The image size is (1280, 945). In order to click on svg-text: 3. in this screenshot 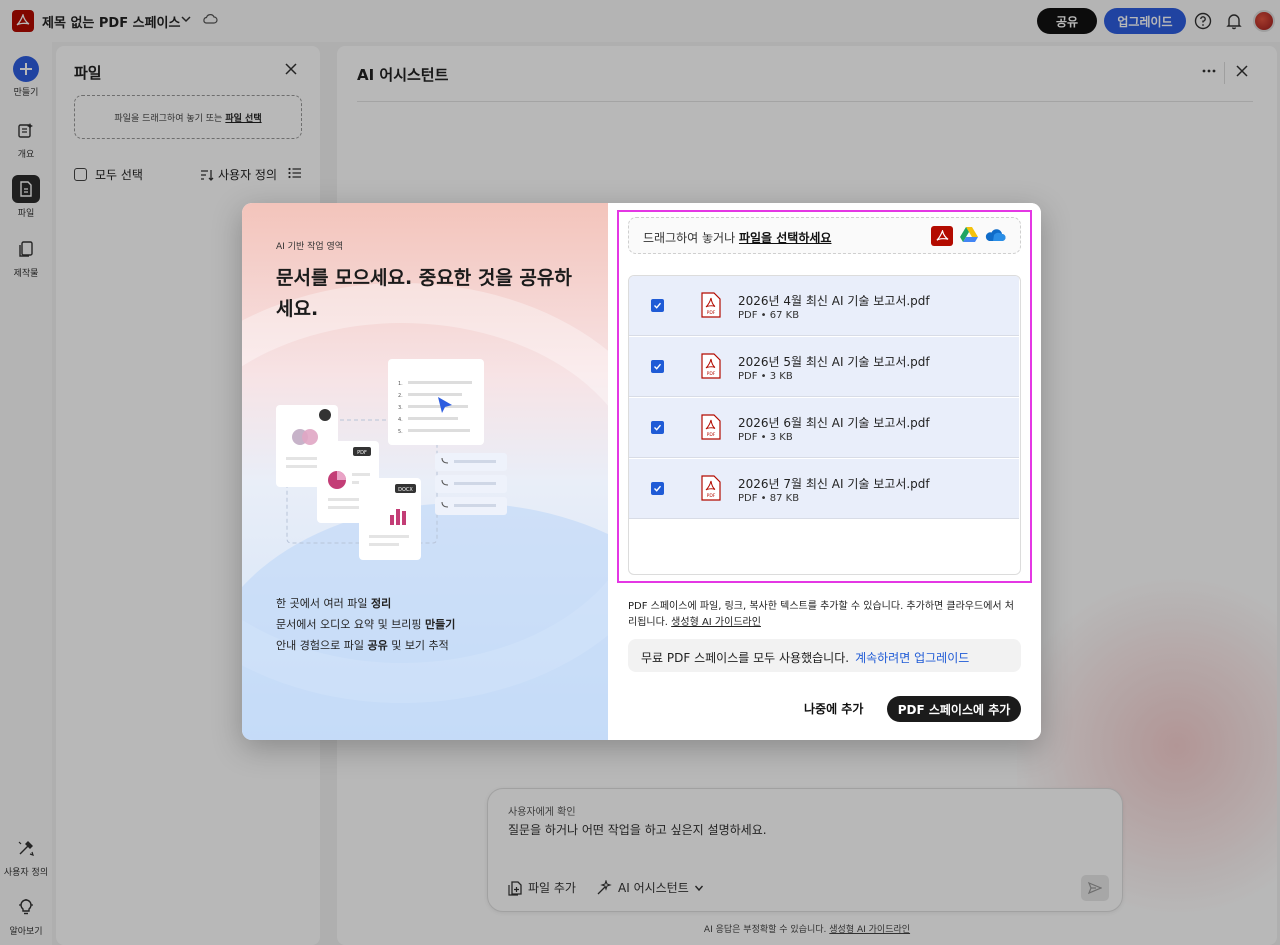, I will do `click(400, 408)`.